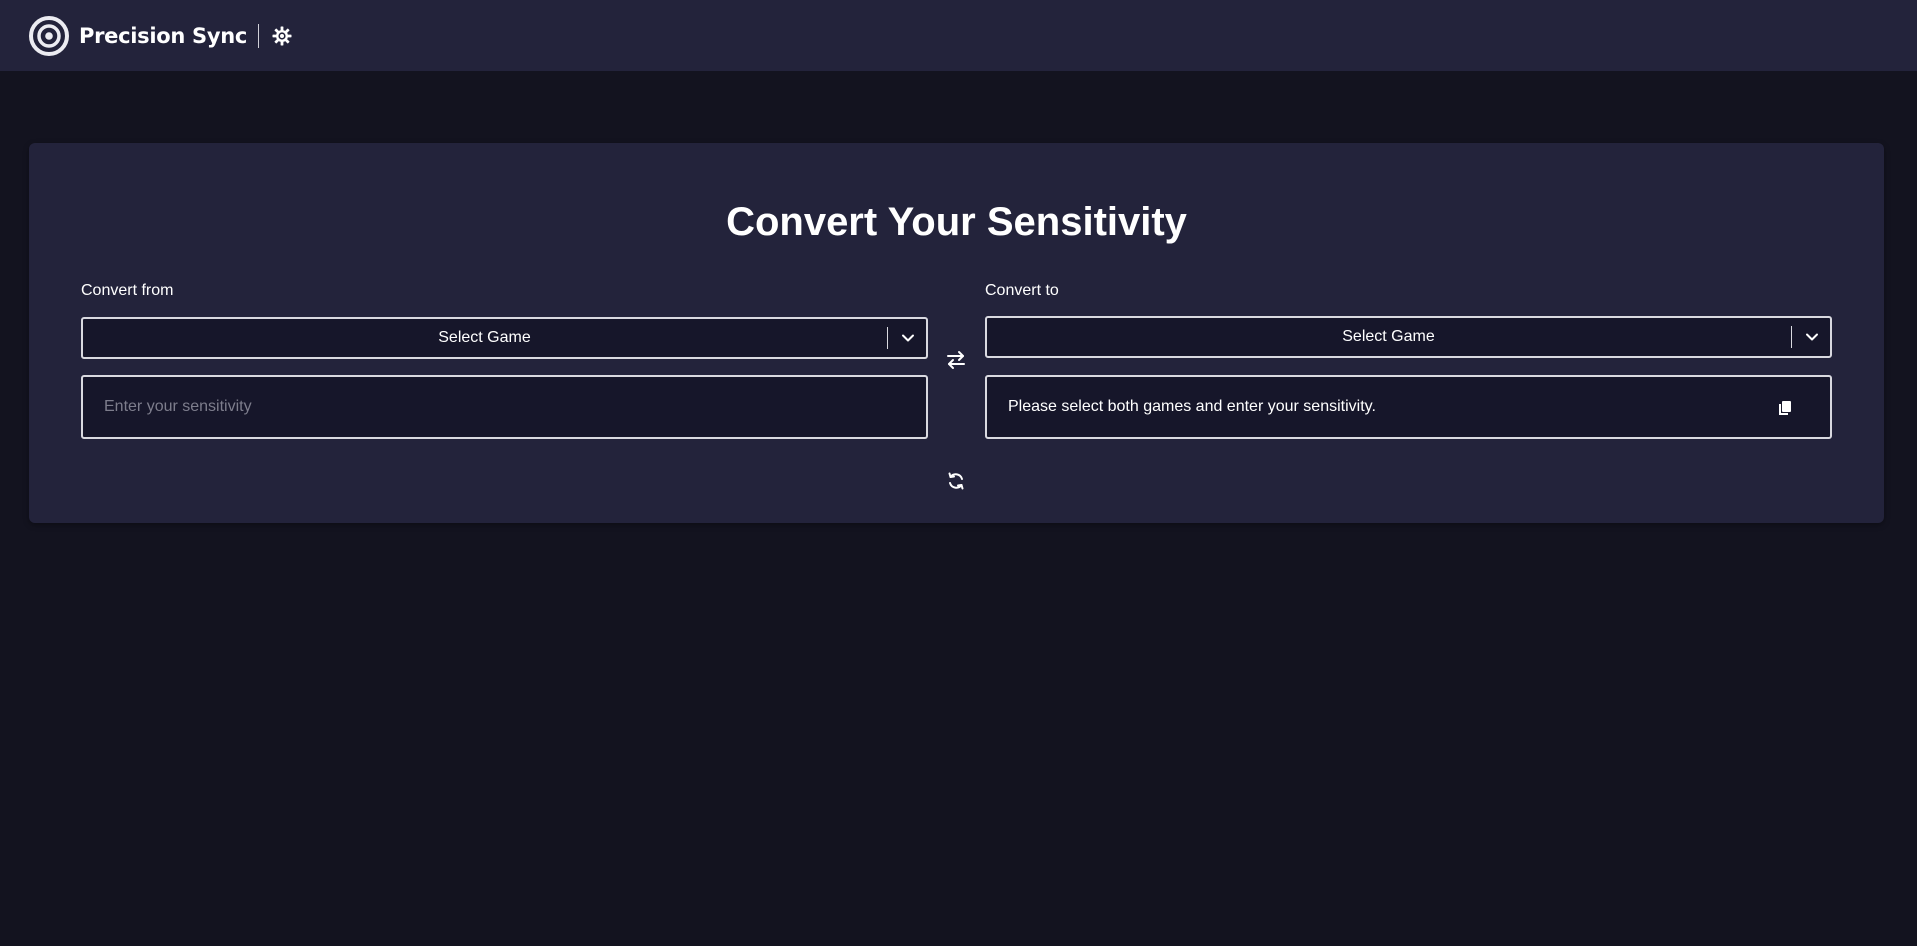 The height and width of the screenshot is (946, 1917). What do you see at coordinates (1022, 290) in the screenshot?
I see `convert-to-label: Convert to` at bounding box center [1022, 290].